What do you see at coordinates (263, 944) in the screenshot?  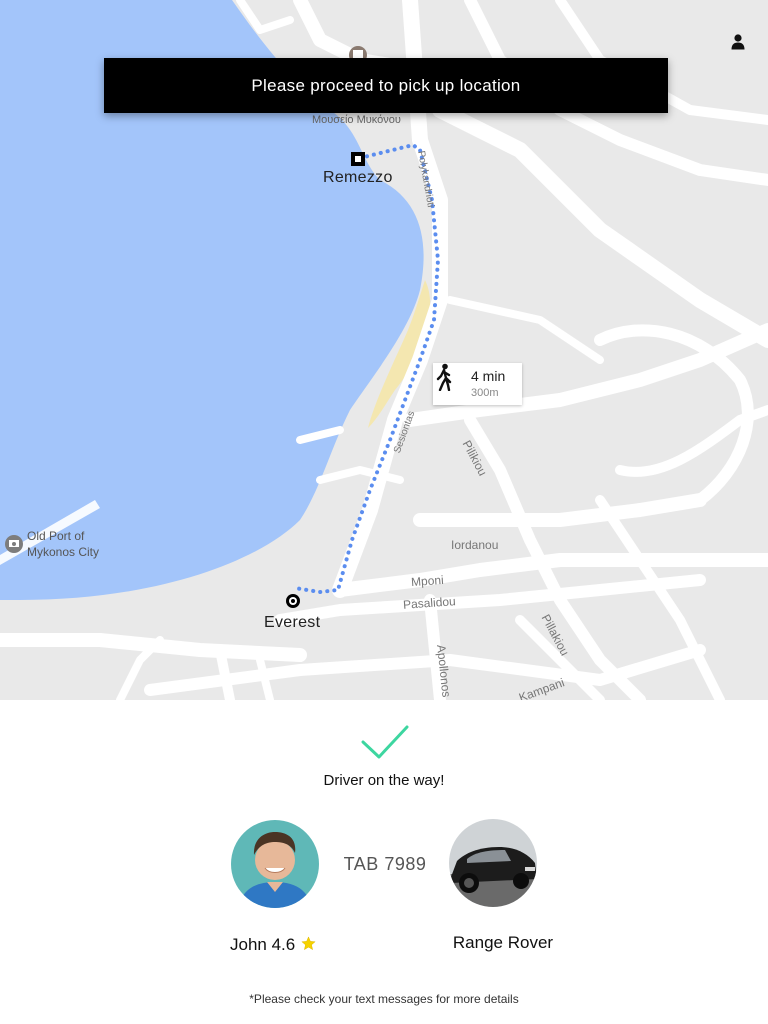 I see `driver-name: John 4.6` at bounding box center [263, 944].